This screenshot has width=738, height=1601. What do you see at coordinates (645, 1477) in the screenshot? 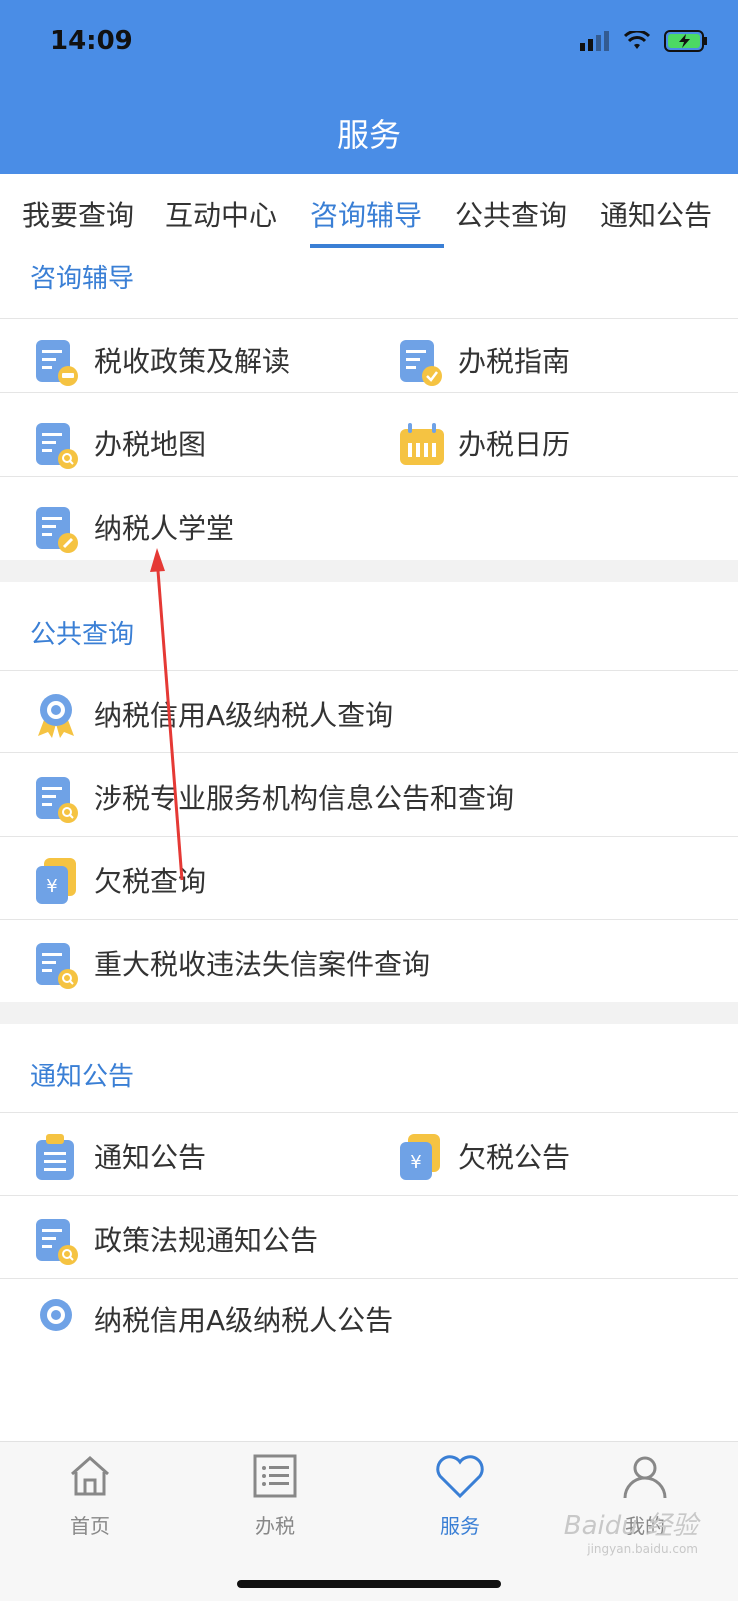
I see `user-icon` at bounding box center [645, 1477].